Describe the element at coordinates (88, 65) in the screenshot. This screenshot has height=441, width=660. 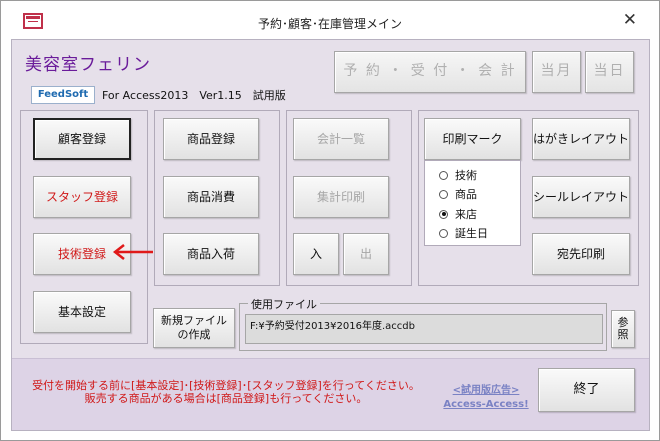
I see `salon-name: 美容室フェリン` at that location.